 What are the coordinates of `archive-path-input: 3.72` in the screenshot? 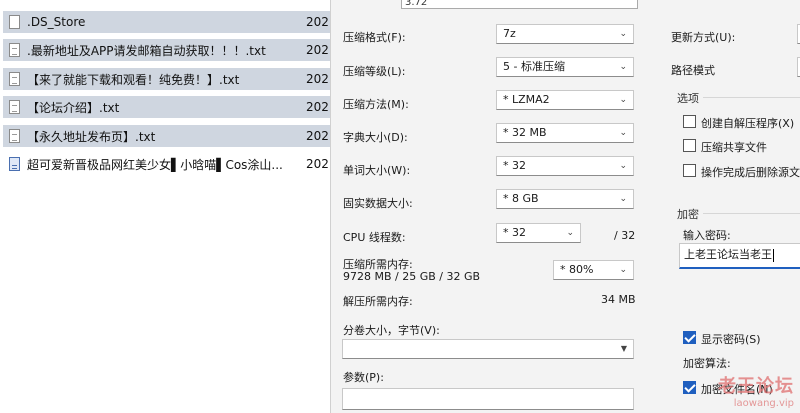 It's located at (519, 4).